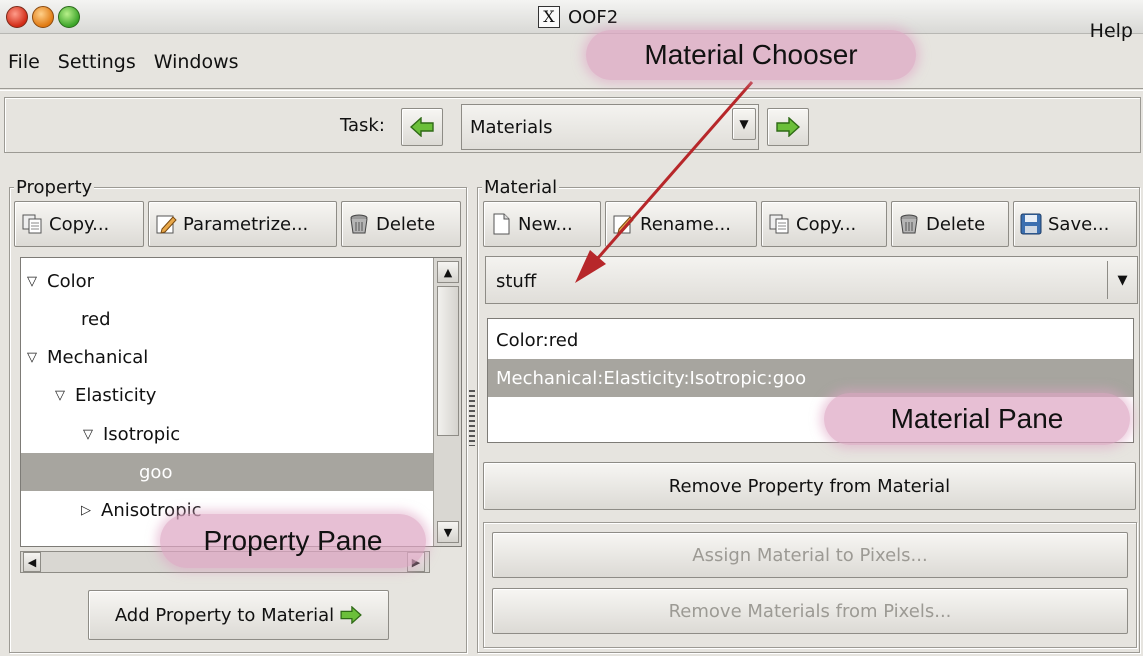 The image size is (1143, 656). I want to click on property-pane-callout-text: Property Pane, so click(293, 540).